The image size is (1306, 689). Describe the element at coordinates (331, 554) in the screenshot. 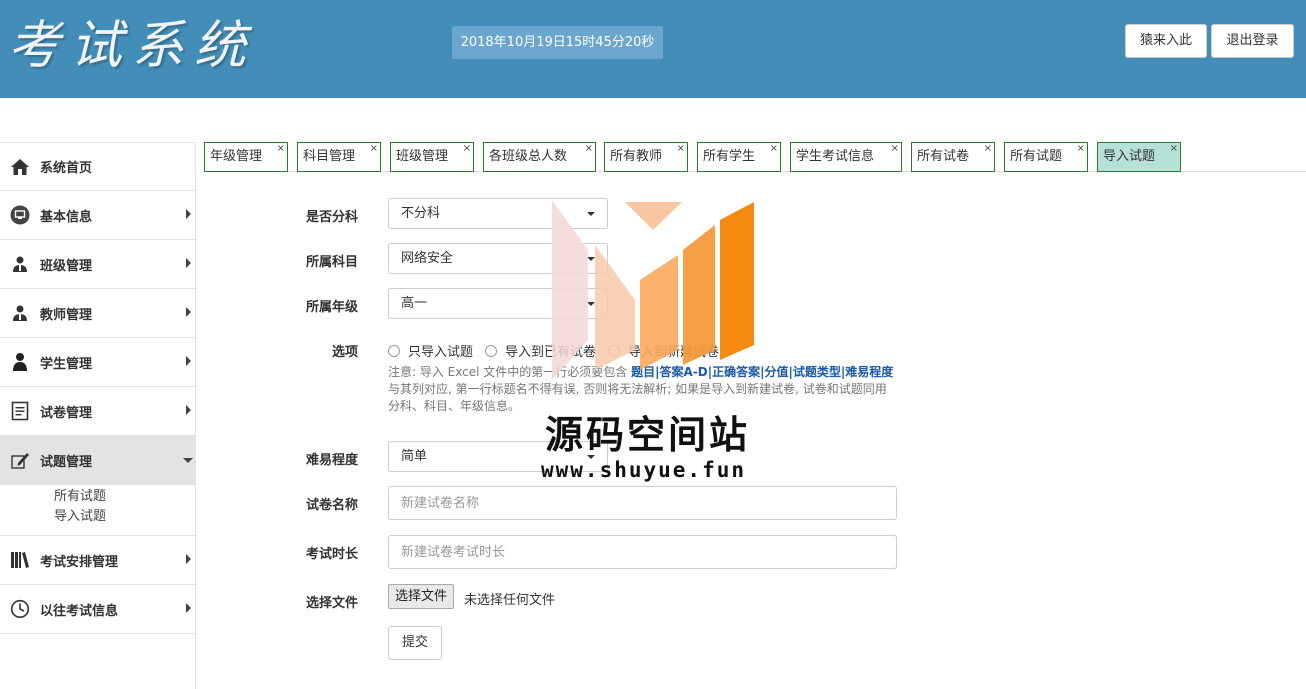

I see `duration-label: 考试时长` at that location.